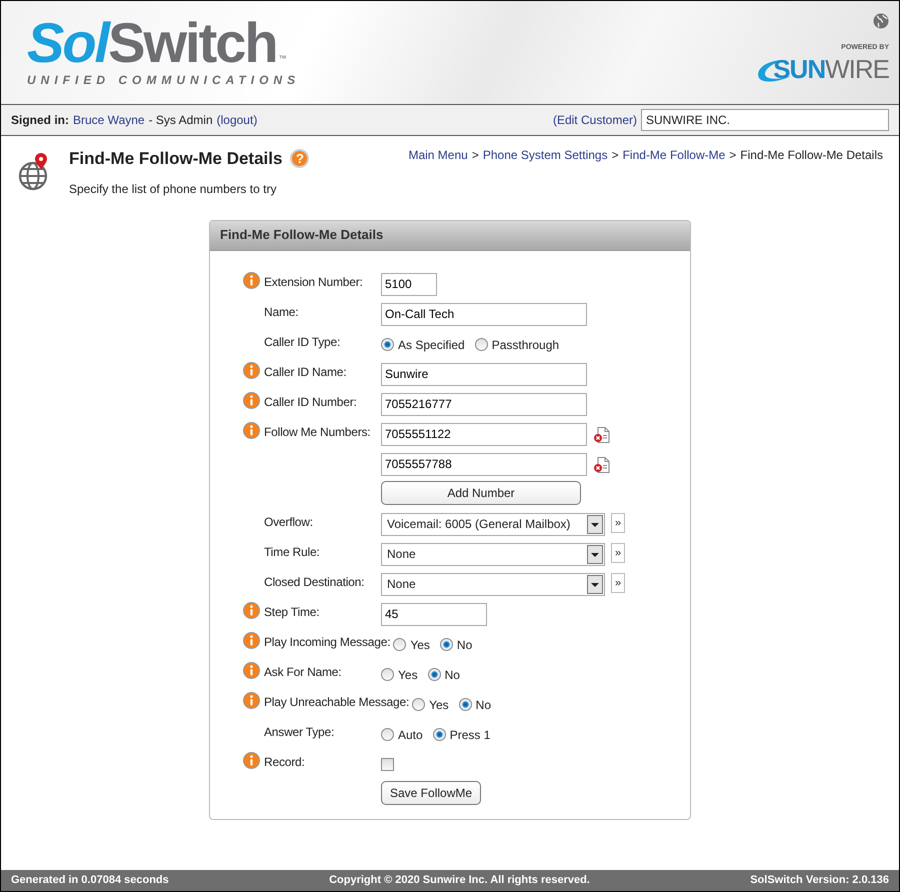 Image resolution: width=900 pixels, height=892 pixels. What do you see at coordinates (284, 762) in the screenshot?
I see `field-label: Record:` at bounding box center [284, 762].